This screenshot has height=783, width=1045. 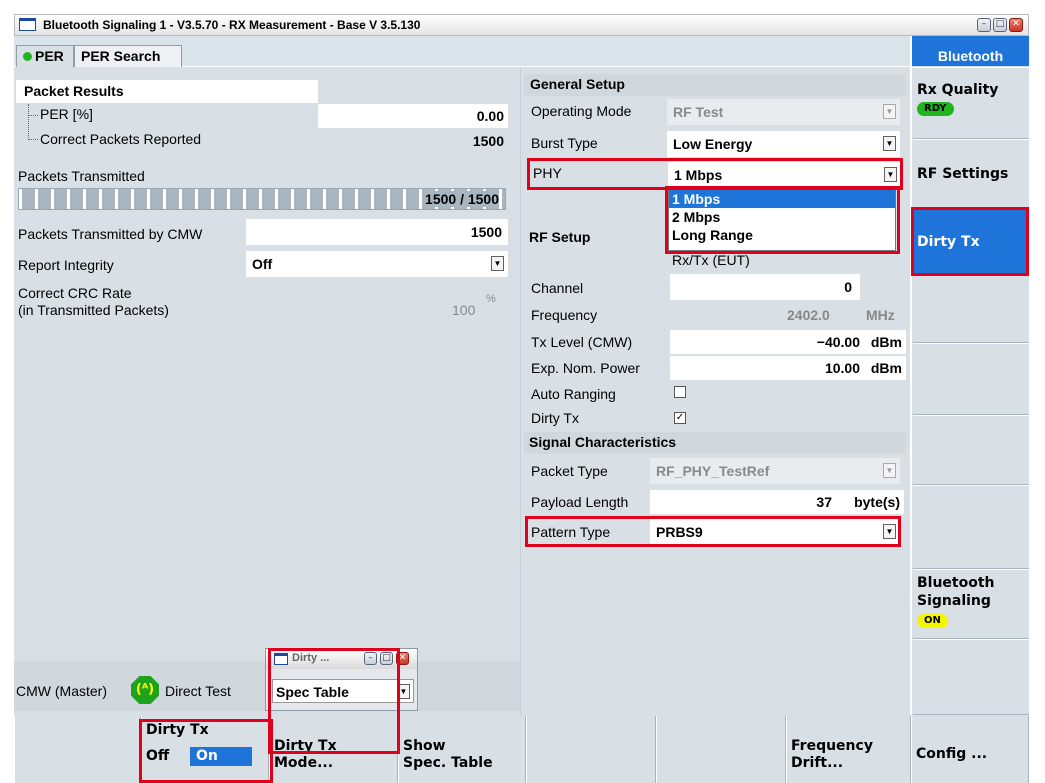 I want to click on crc-rate-label-2: (in Transmitted Packets), so click(x=93, y=310).